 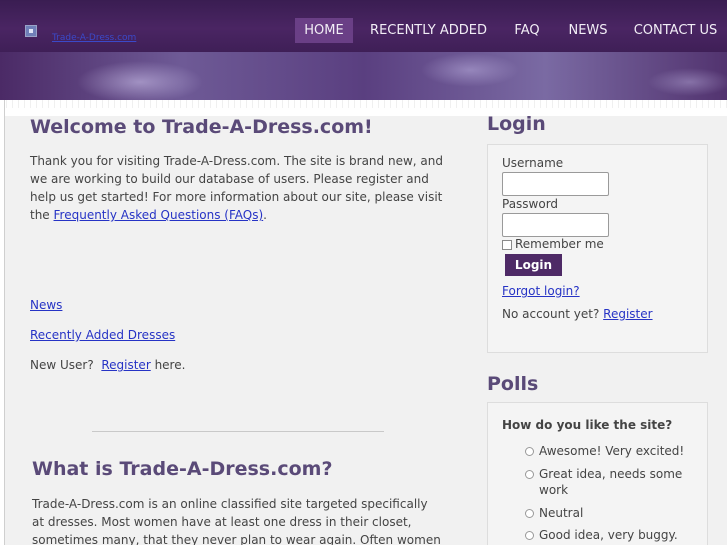 What do you see at coordinates (527, 30) in the screenshot?
I see `nav-faq: FAQ` at bounding box center [527, 30].